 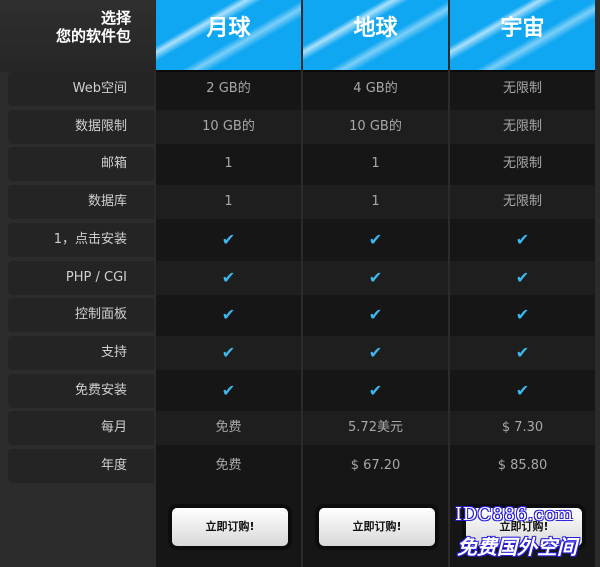 I want to click on corner-title: 选择 您的软件包, so click(x=77, y=36).